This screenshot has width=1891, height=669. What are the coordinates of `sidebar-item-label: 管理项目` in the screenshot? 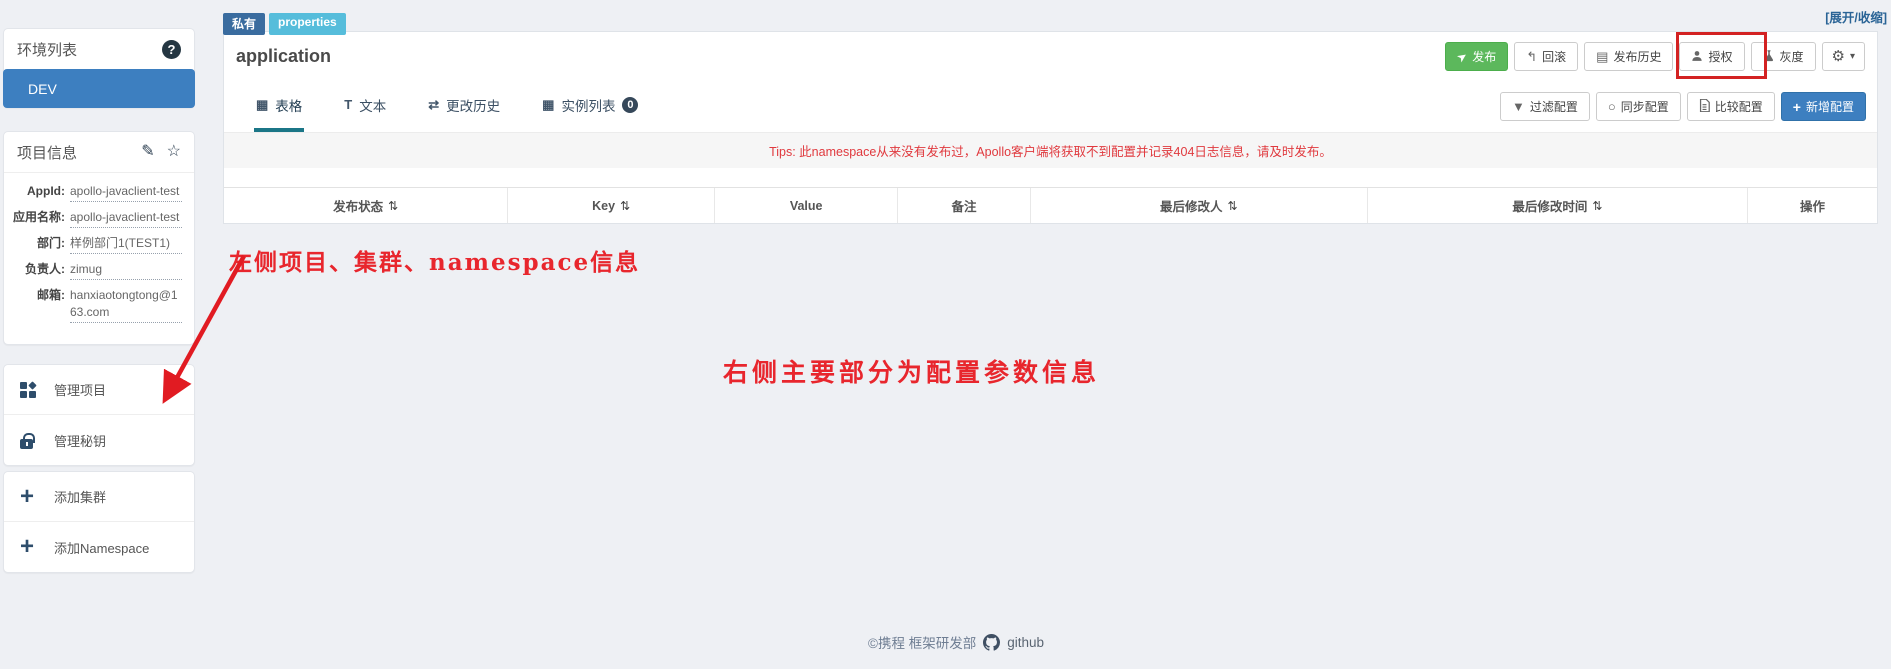 It's located at (80, 390).